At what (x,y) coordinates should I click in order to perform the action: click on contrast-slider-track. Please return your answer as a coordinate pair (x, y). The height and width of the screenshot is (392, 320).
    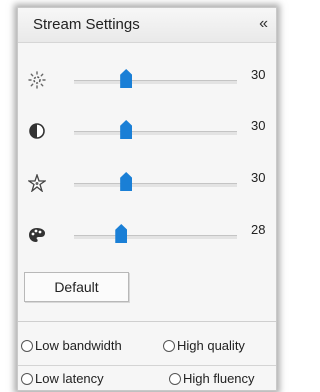
    Looking at the image, I should click on (155, 129).